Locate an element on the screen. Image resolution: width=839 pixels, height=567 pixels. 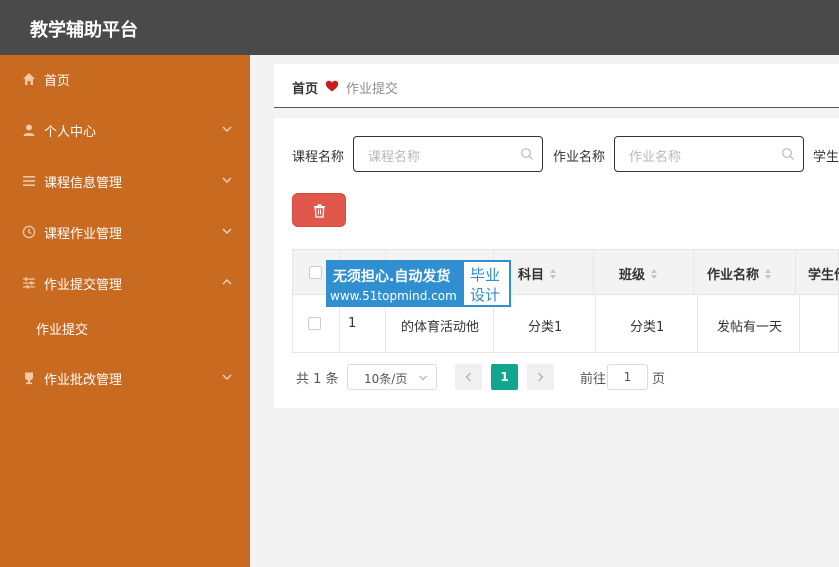
course-name-label: 课程名称 is located at coordinates (318, 157).